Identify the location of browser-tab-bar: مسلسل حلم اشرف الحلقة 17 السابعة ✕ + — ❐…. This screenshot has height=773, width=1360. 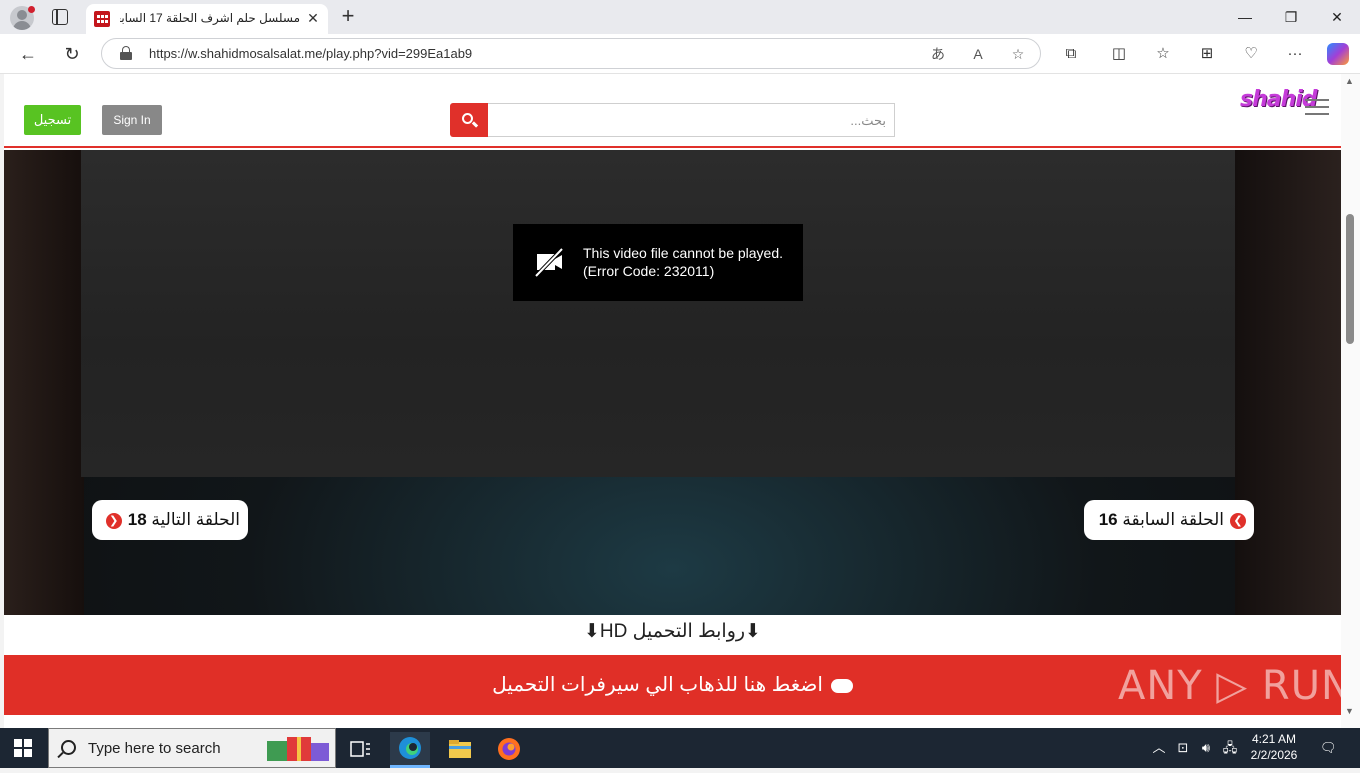
(680, 17).